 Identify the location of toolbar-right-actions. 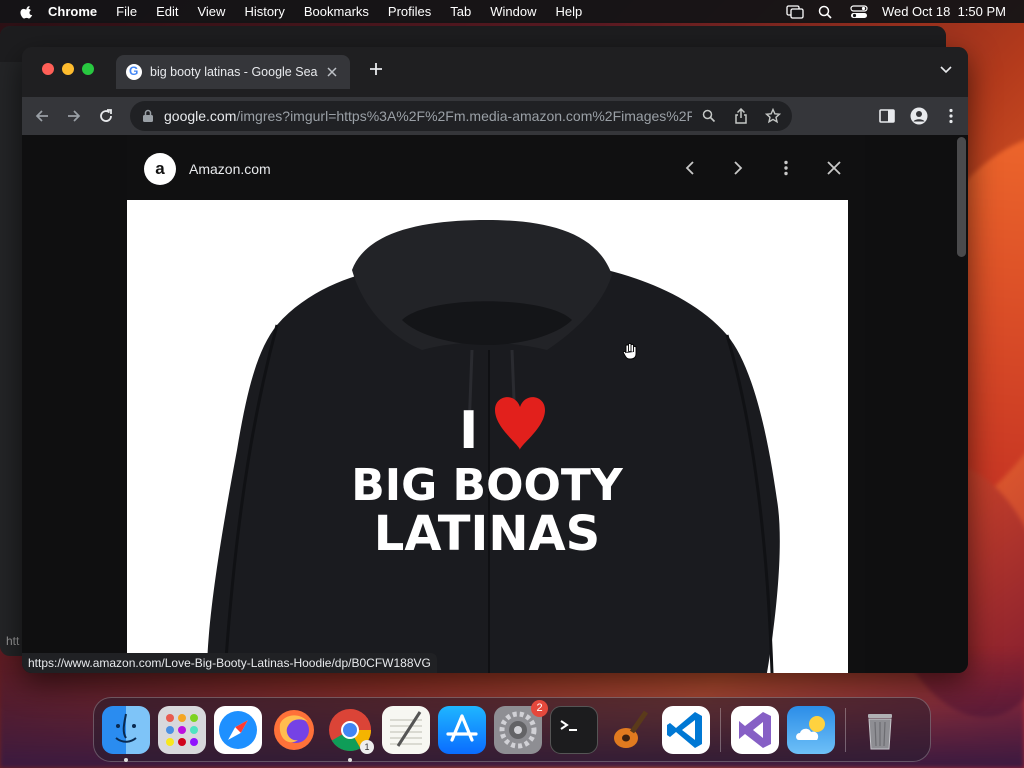
(919, 116).